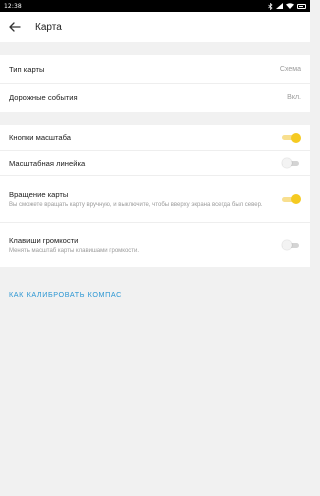 The image size is (320, 496). Describe the element at coordinates (291, 199) in the screenshot. I see `map-rotation-toggle` at that location.